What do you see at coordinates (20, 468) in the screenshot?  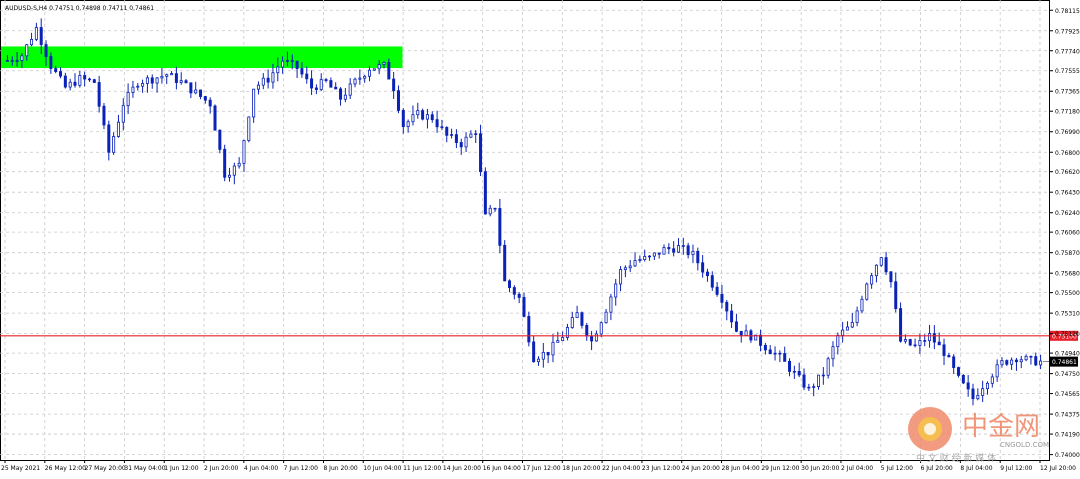 I see `time-tick-label: 25 May 2021` at bounding box center [20, 468].